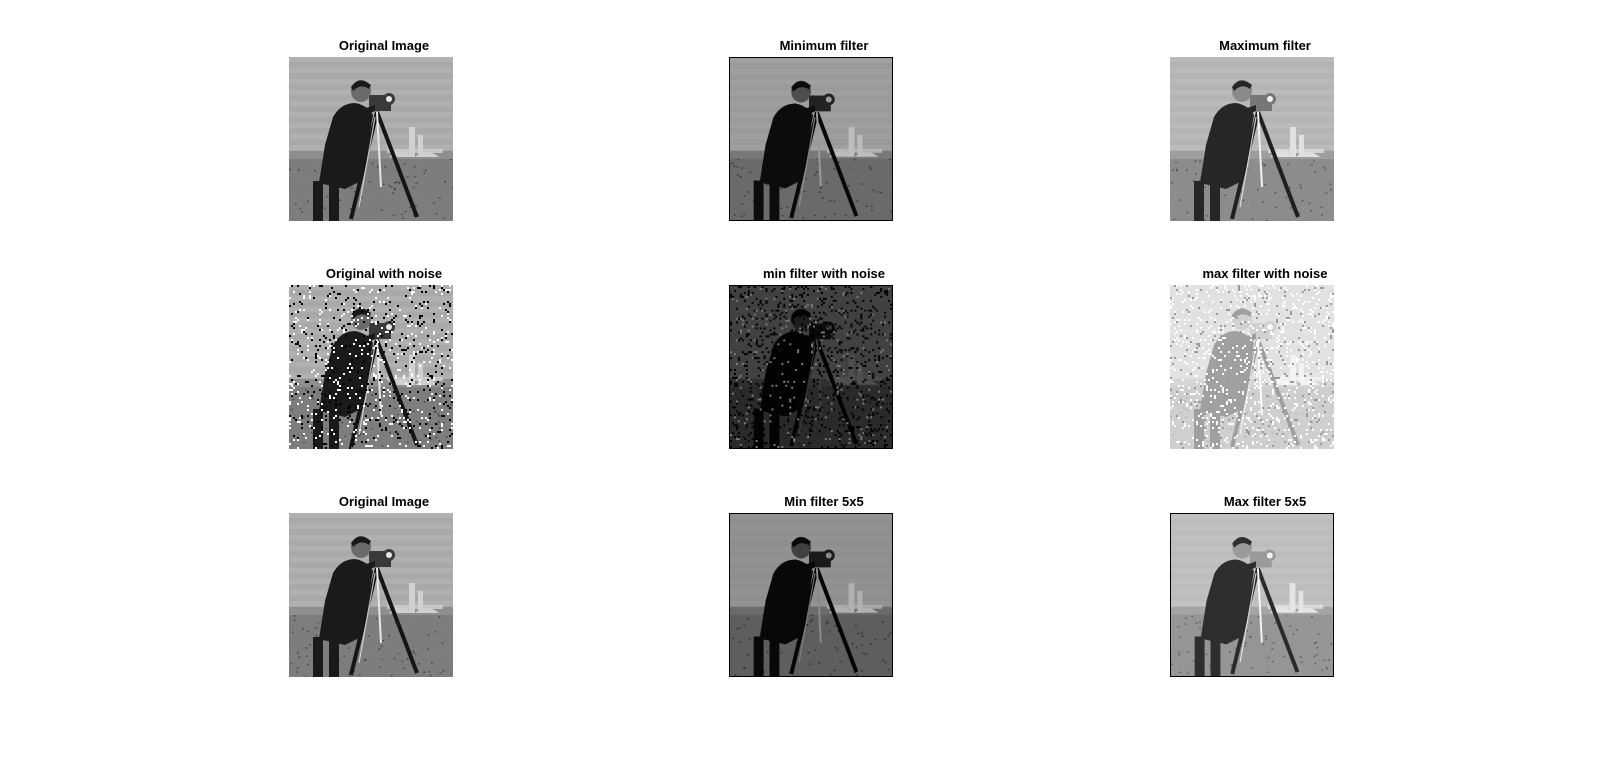 The image size is (1600, 775). I want to click on subplot-title: Original with noise, so click(384, 273).